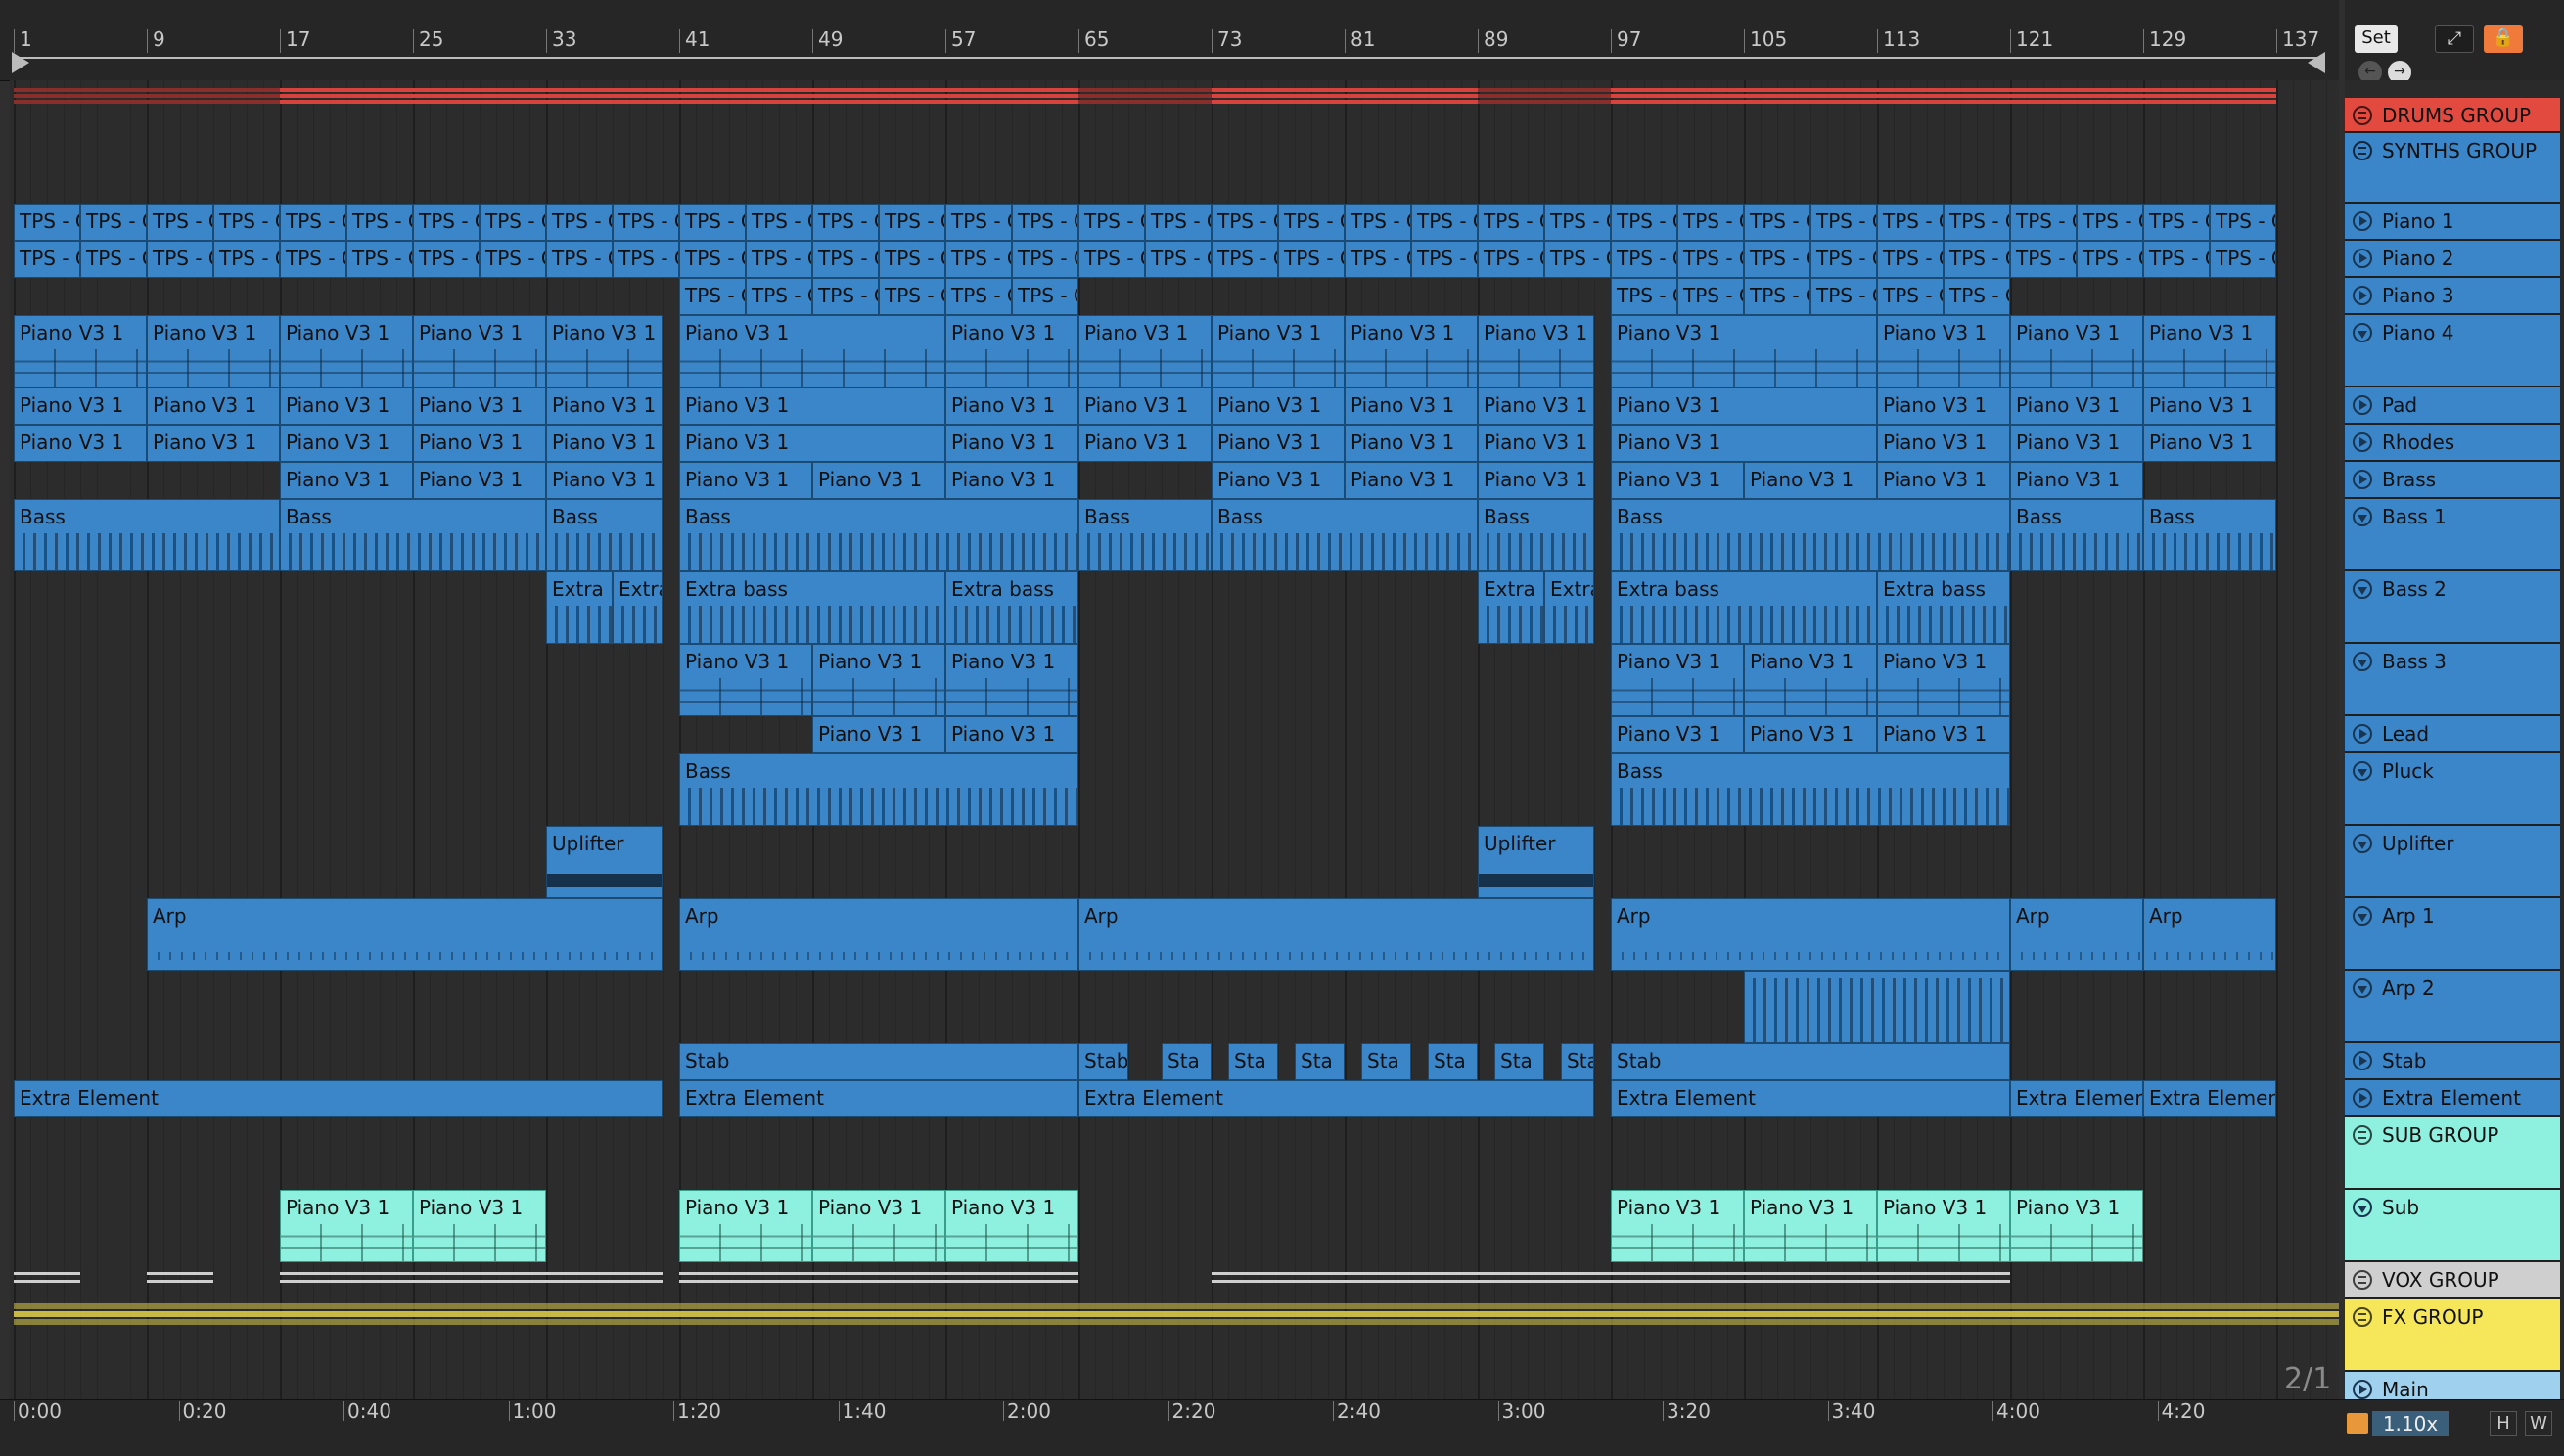 This screenshot has height=1456, width=2564. I want to click on track-header-bass-3: Bass 3, so click(2452, 680).